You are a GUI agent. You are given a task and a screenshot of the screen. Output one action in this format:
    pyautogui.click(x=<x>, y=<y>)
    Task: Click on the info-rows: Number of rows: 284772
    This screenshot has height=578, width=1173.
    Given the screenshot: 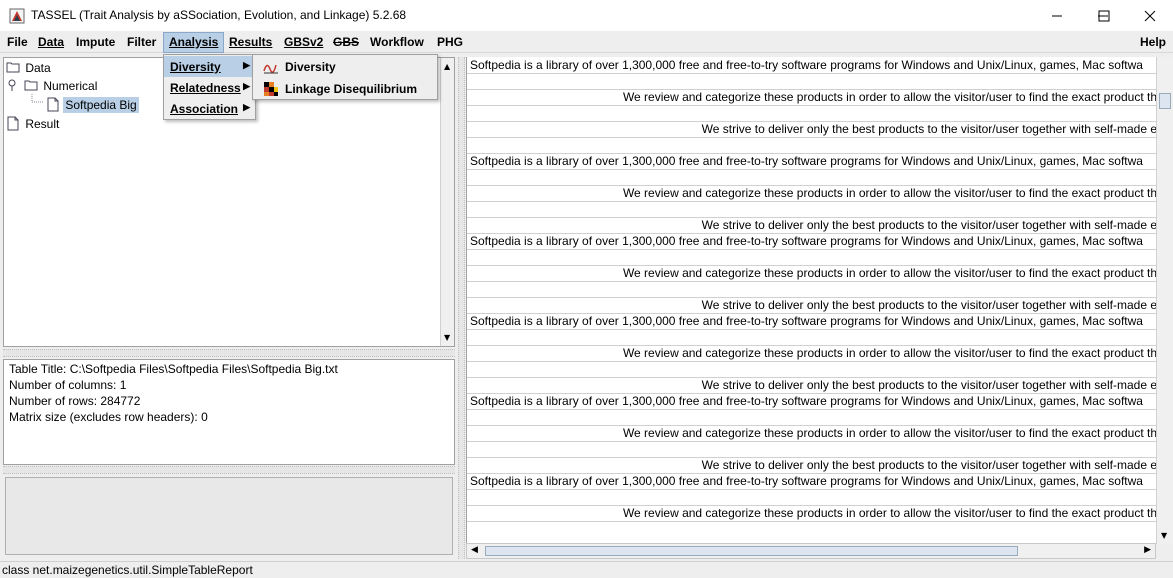 What is the action you would take?
    pyautogui.click(x=75, y=401)
    